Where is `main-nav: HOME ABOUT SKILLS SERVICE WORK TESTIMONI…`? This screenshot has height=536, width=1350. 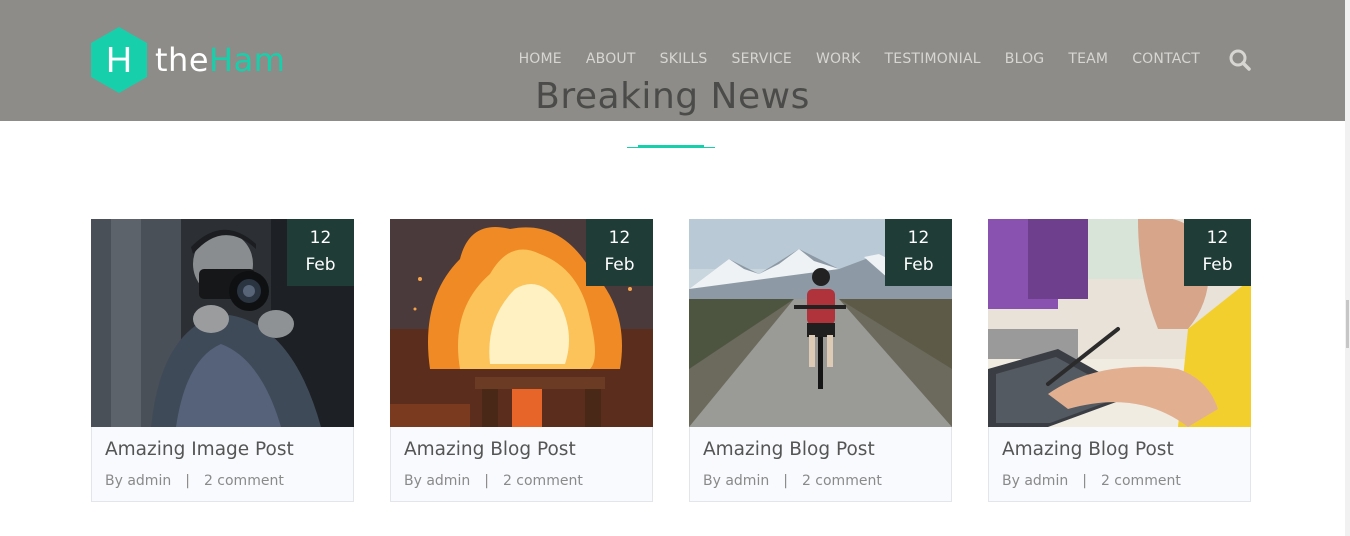
main-nav: HOME ABOUT SKILLS SERVICE WORK TESTIMONI… is located at coordinates (847, 59).